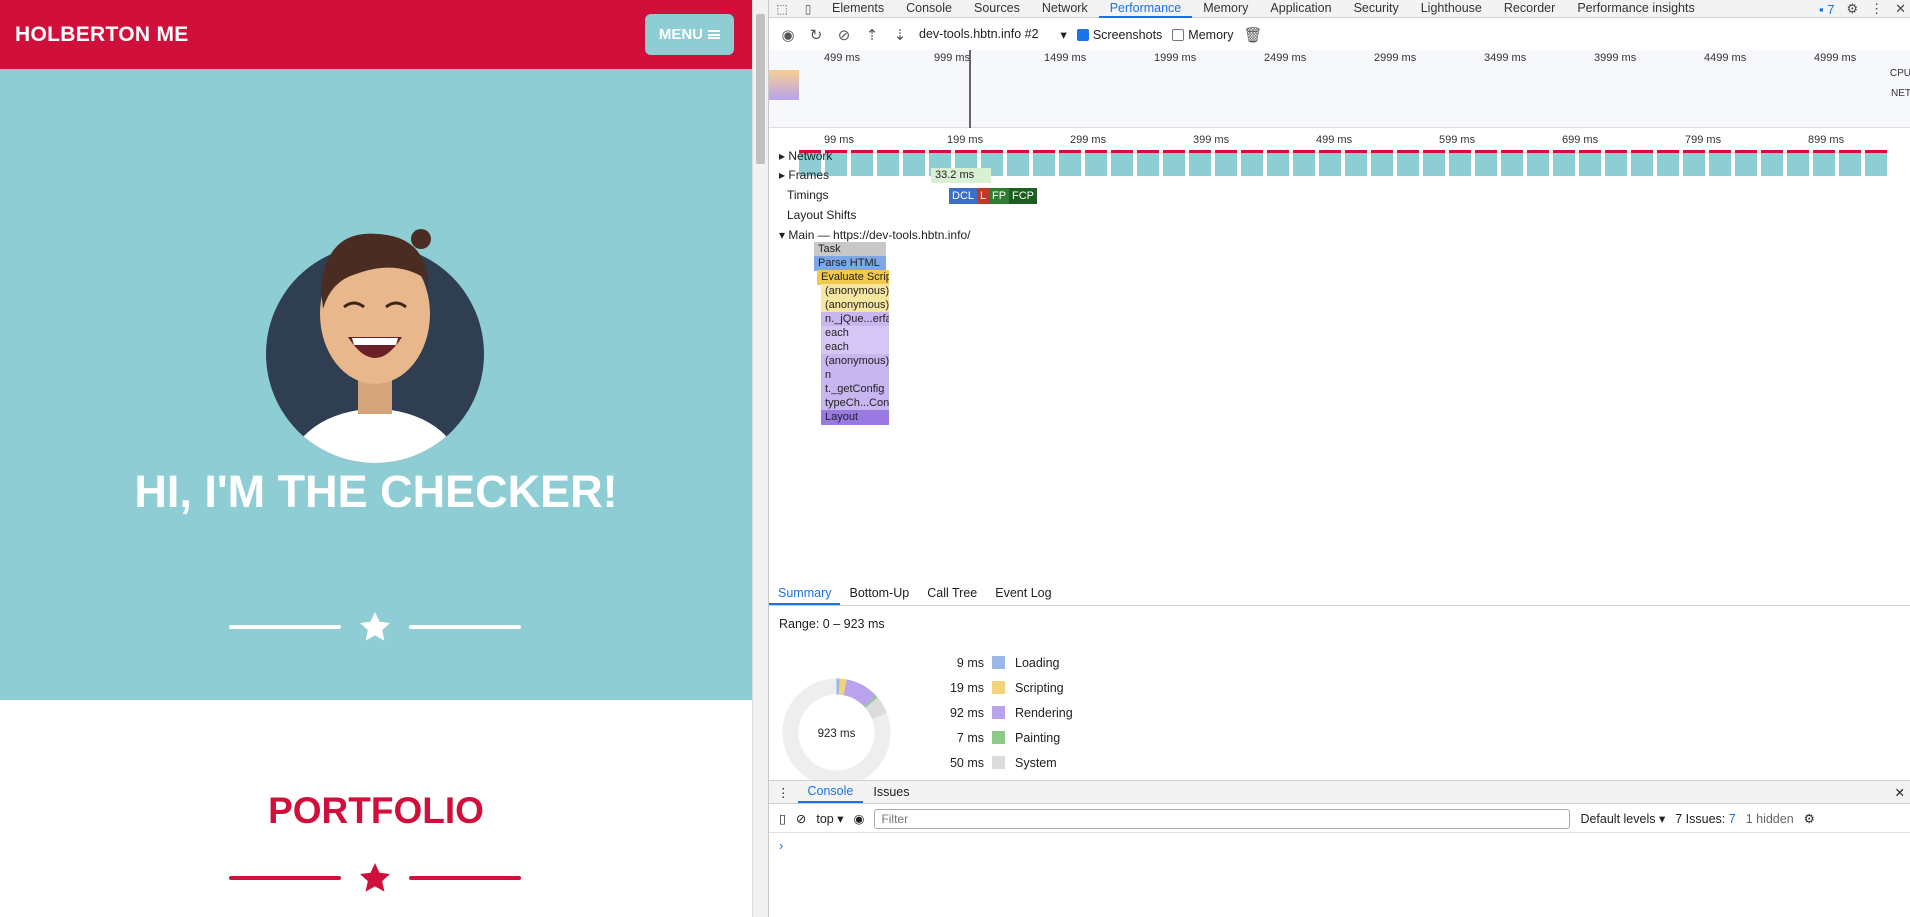  What do you see at coordinates (816, 35) in the screenshot?
I see `reload-record-icon: ↻` at bounding box center [816, 35].